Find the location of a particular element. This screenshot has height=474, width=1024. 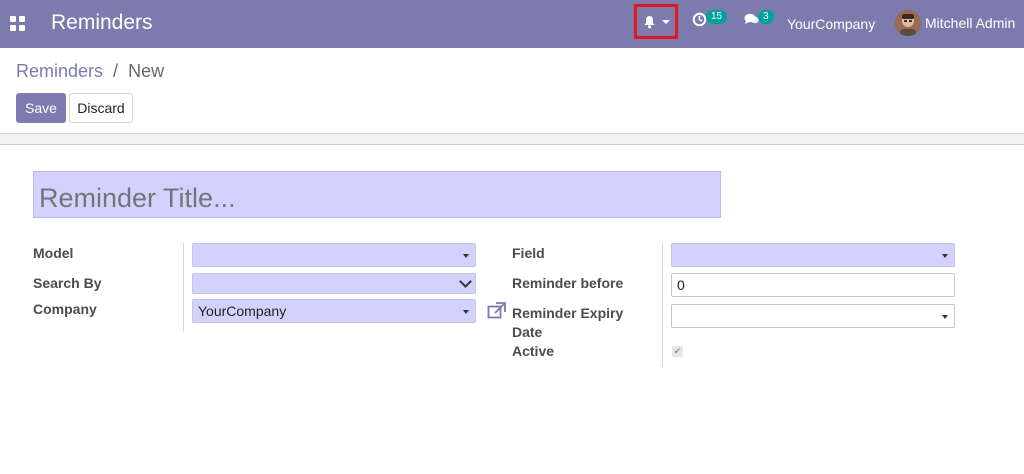

apps-grid-icon is located at coordinates (17, 23).